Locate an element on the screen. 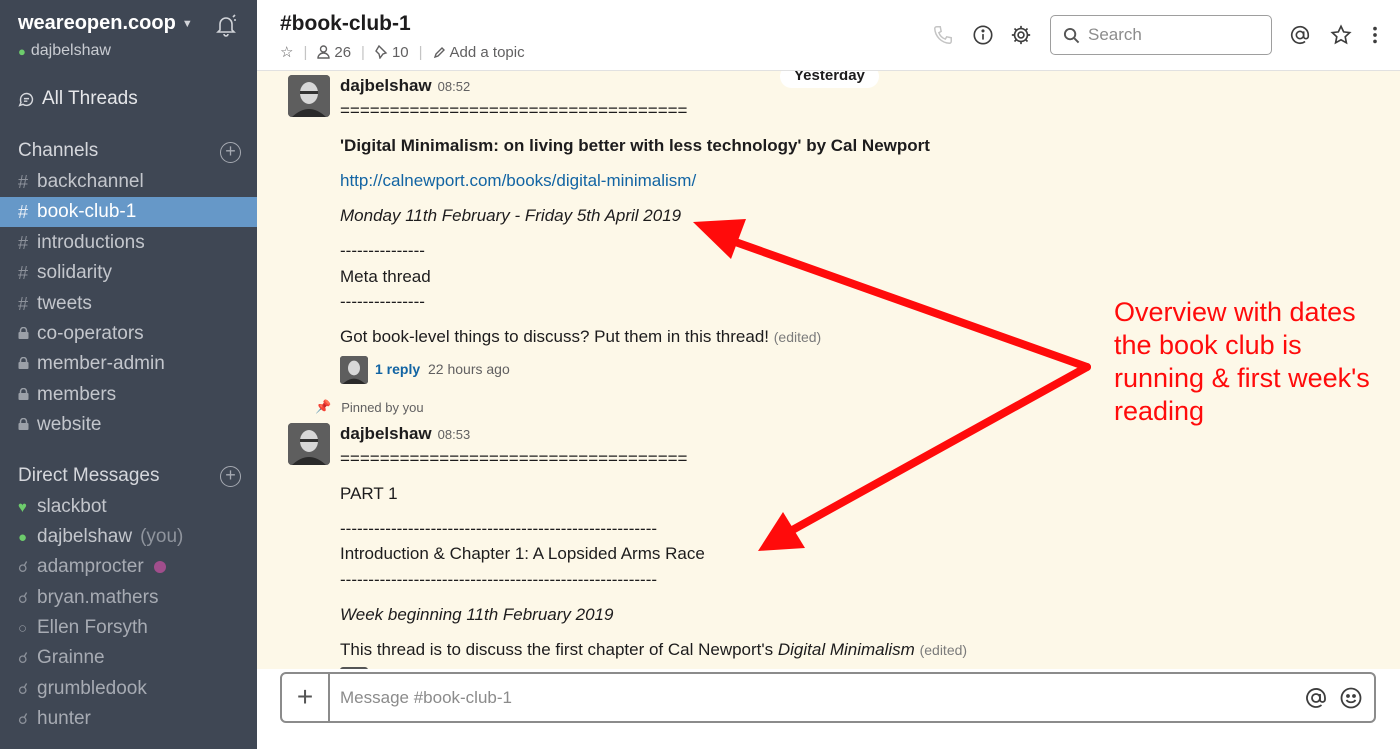  sidebar-channel-book-club-1: # book-club-1 is located at coordinates (128, 212).